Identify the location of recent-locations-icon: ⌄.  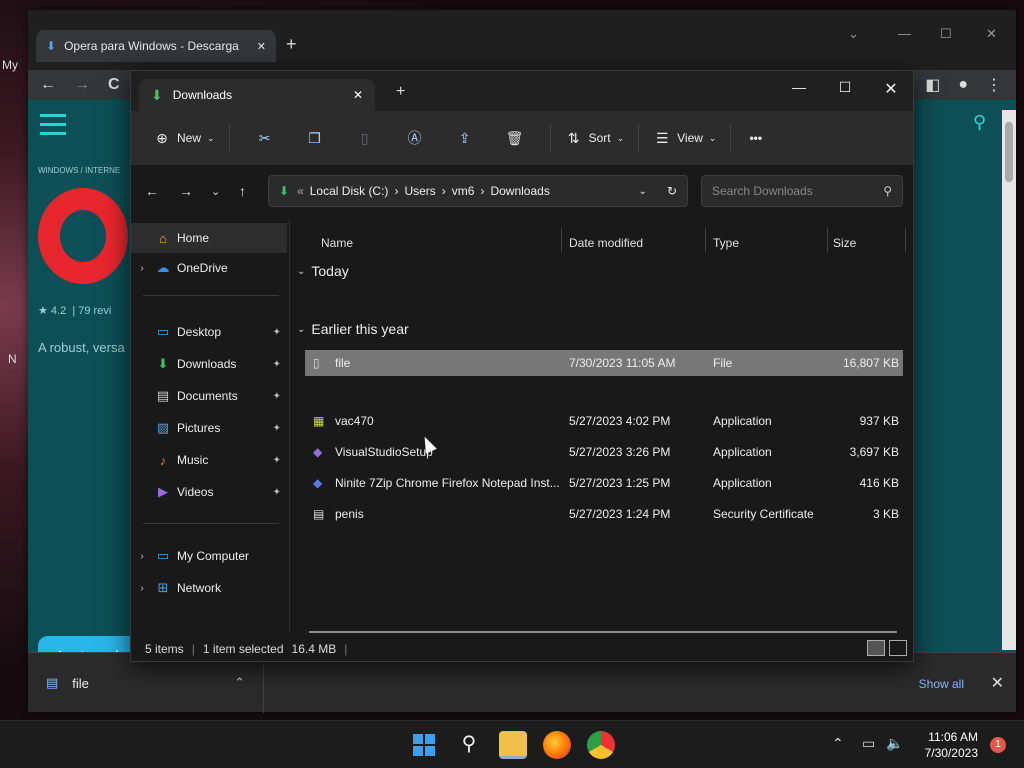
(215, 191).